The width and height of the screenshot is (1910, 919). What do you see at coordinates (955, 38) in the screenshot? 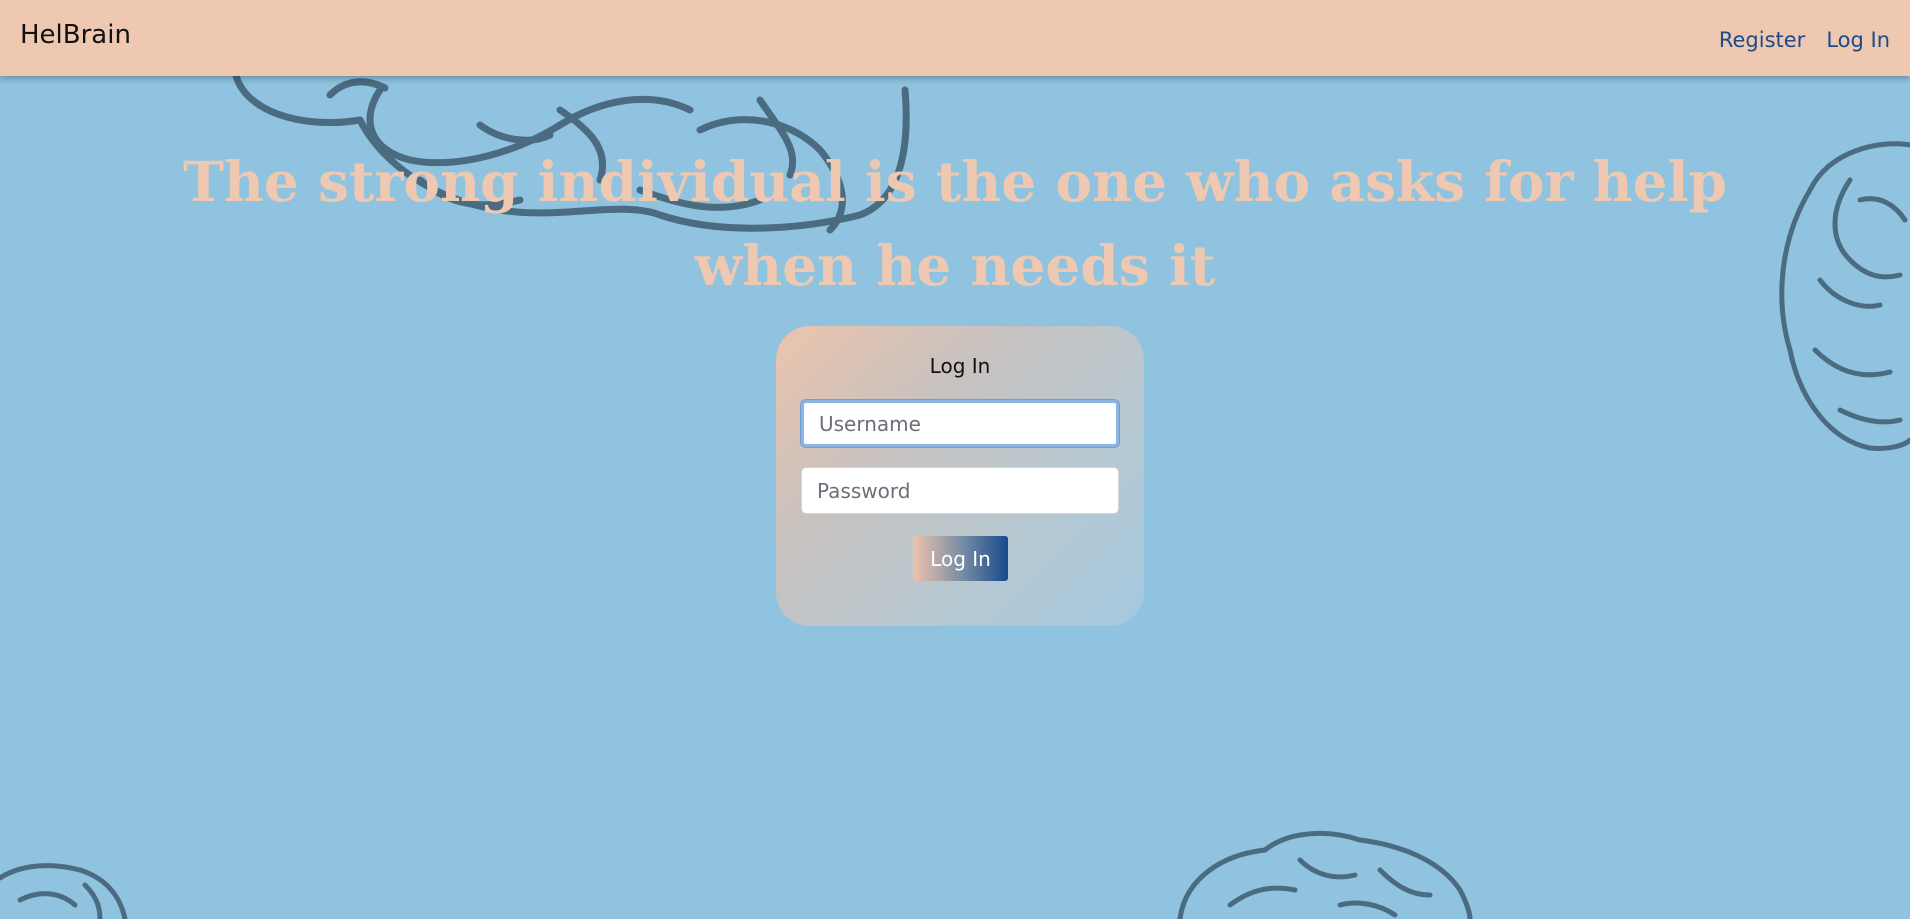
I see `top-navbar: HelBrain Register Log In` at bounding box center [955, 38].